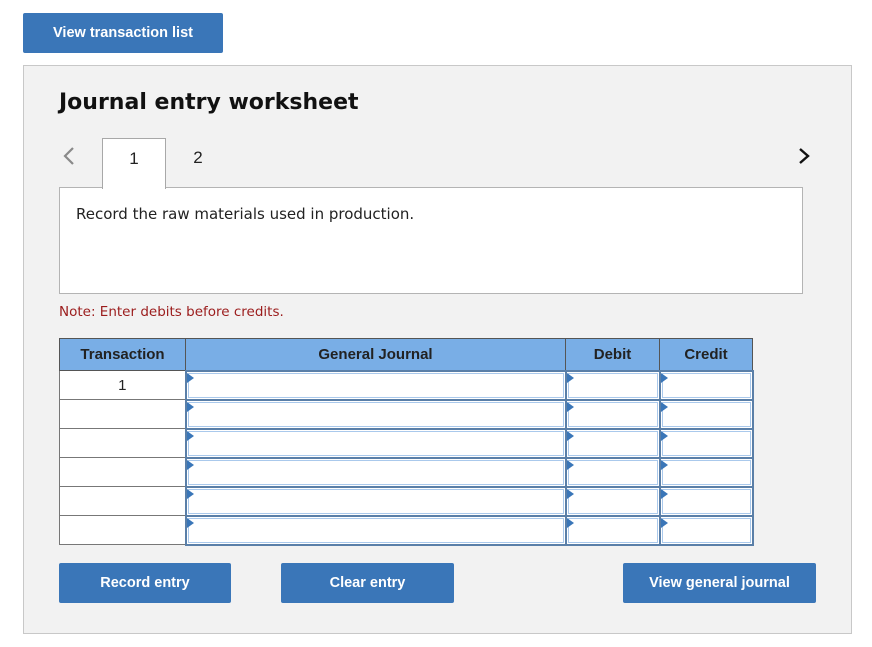  I want to click on clear-entry-button: Clear entry, so click(367, 583).